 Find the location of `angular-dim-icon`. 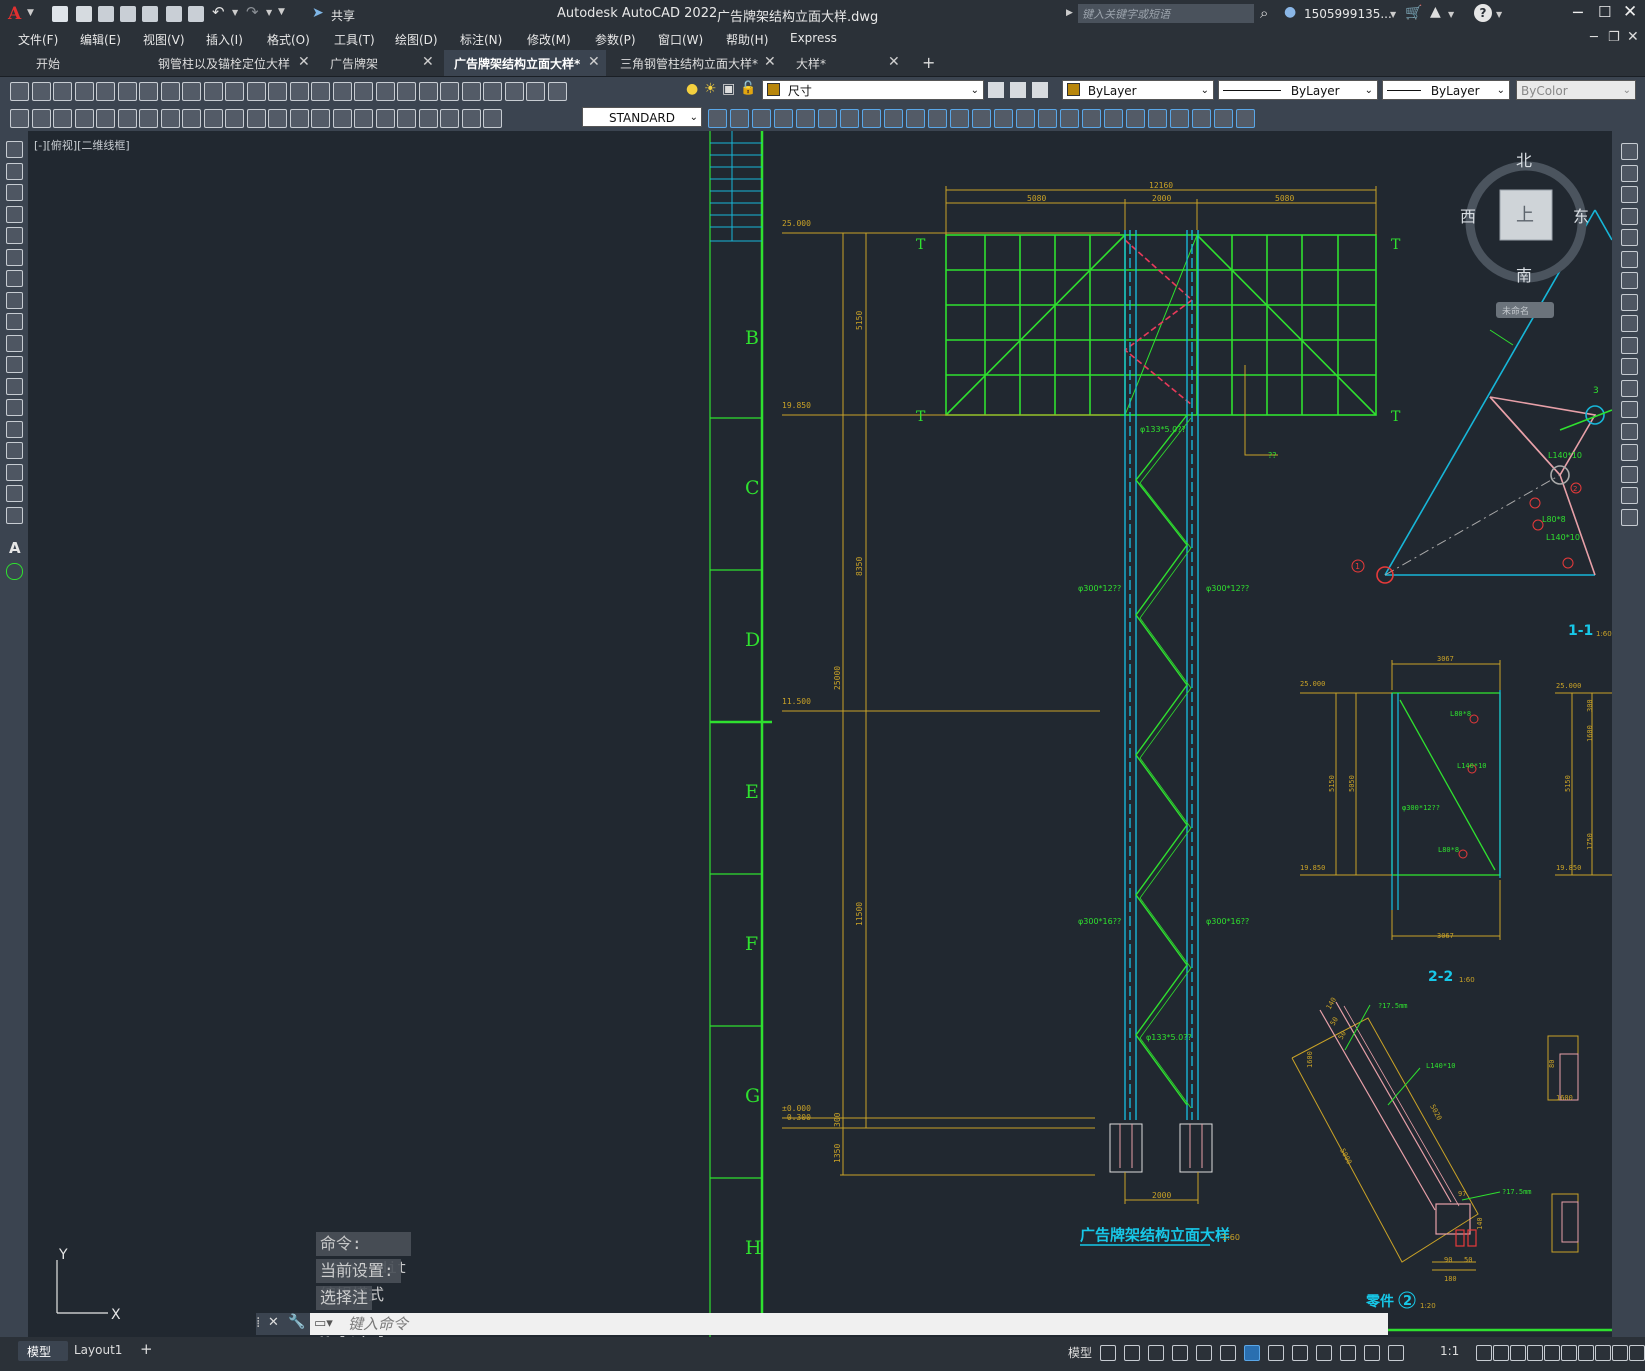

angular-dim-icon is located at coordinates (234, 118).